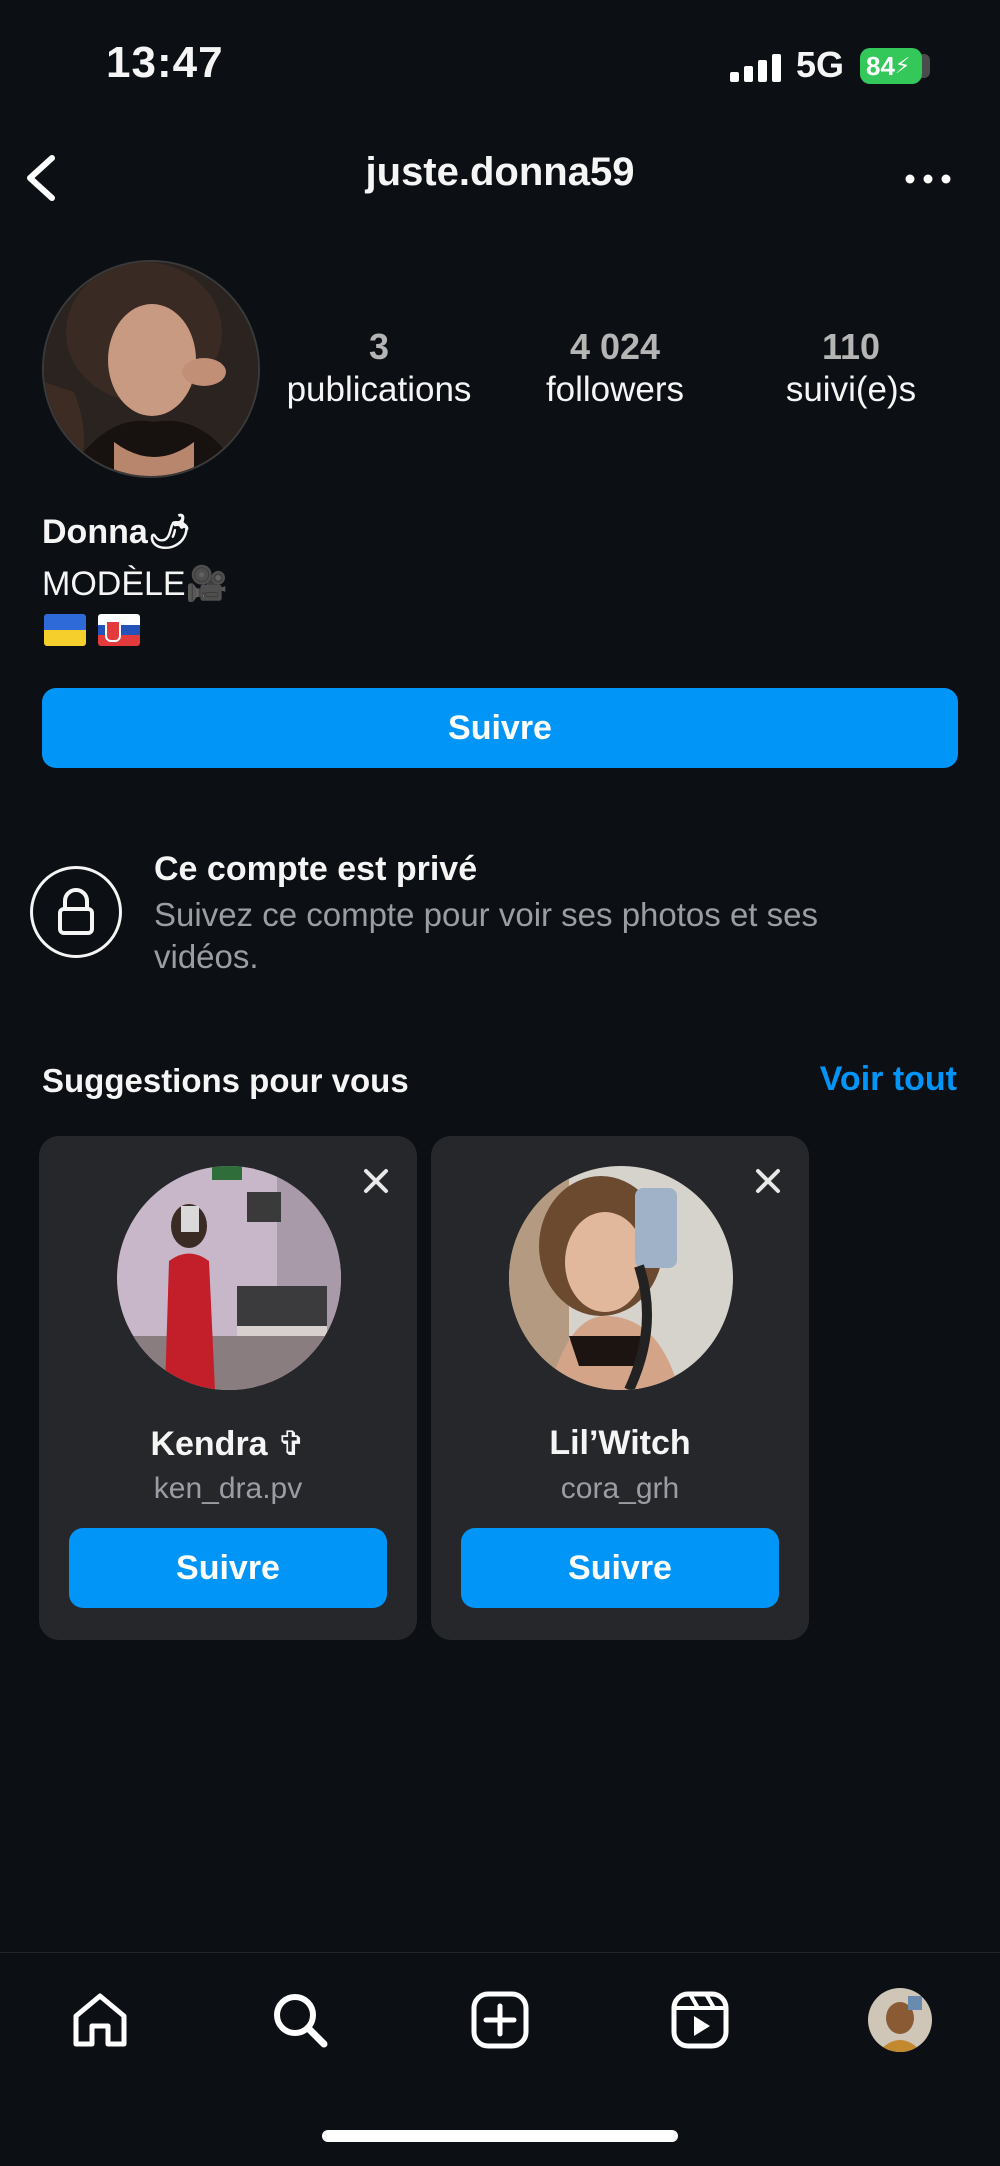 This screenshot has height=2166, width=1000. I want to click on profile-tab-avatar, so click(900, 2020).